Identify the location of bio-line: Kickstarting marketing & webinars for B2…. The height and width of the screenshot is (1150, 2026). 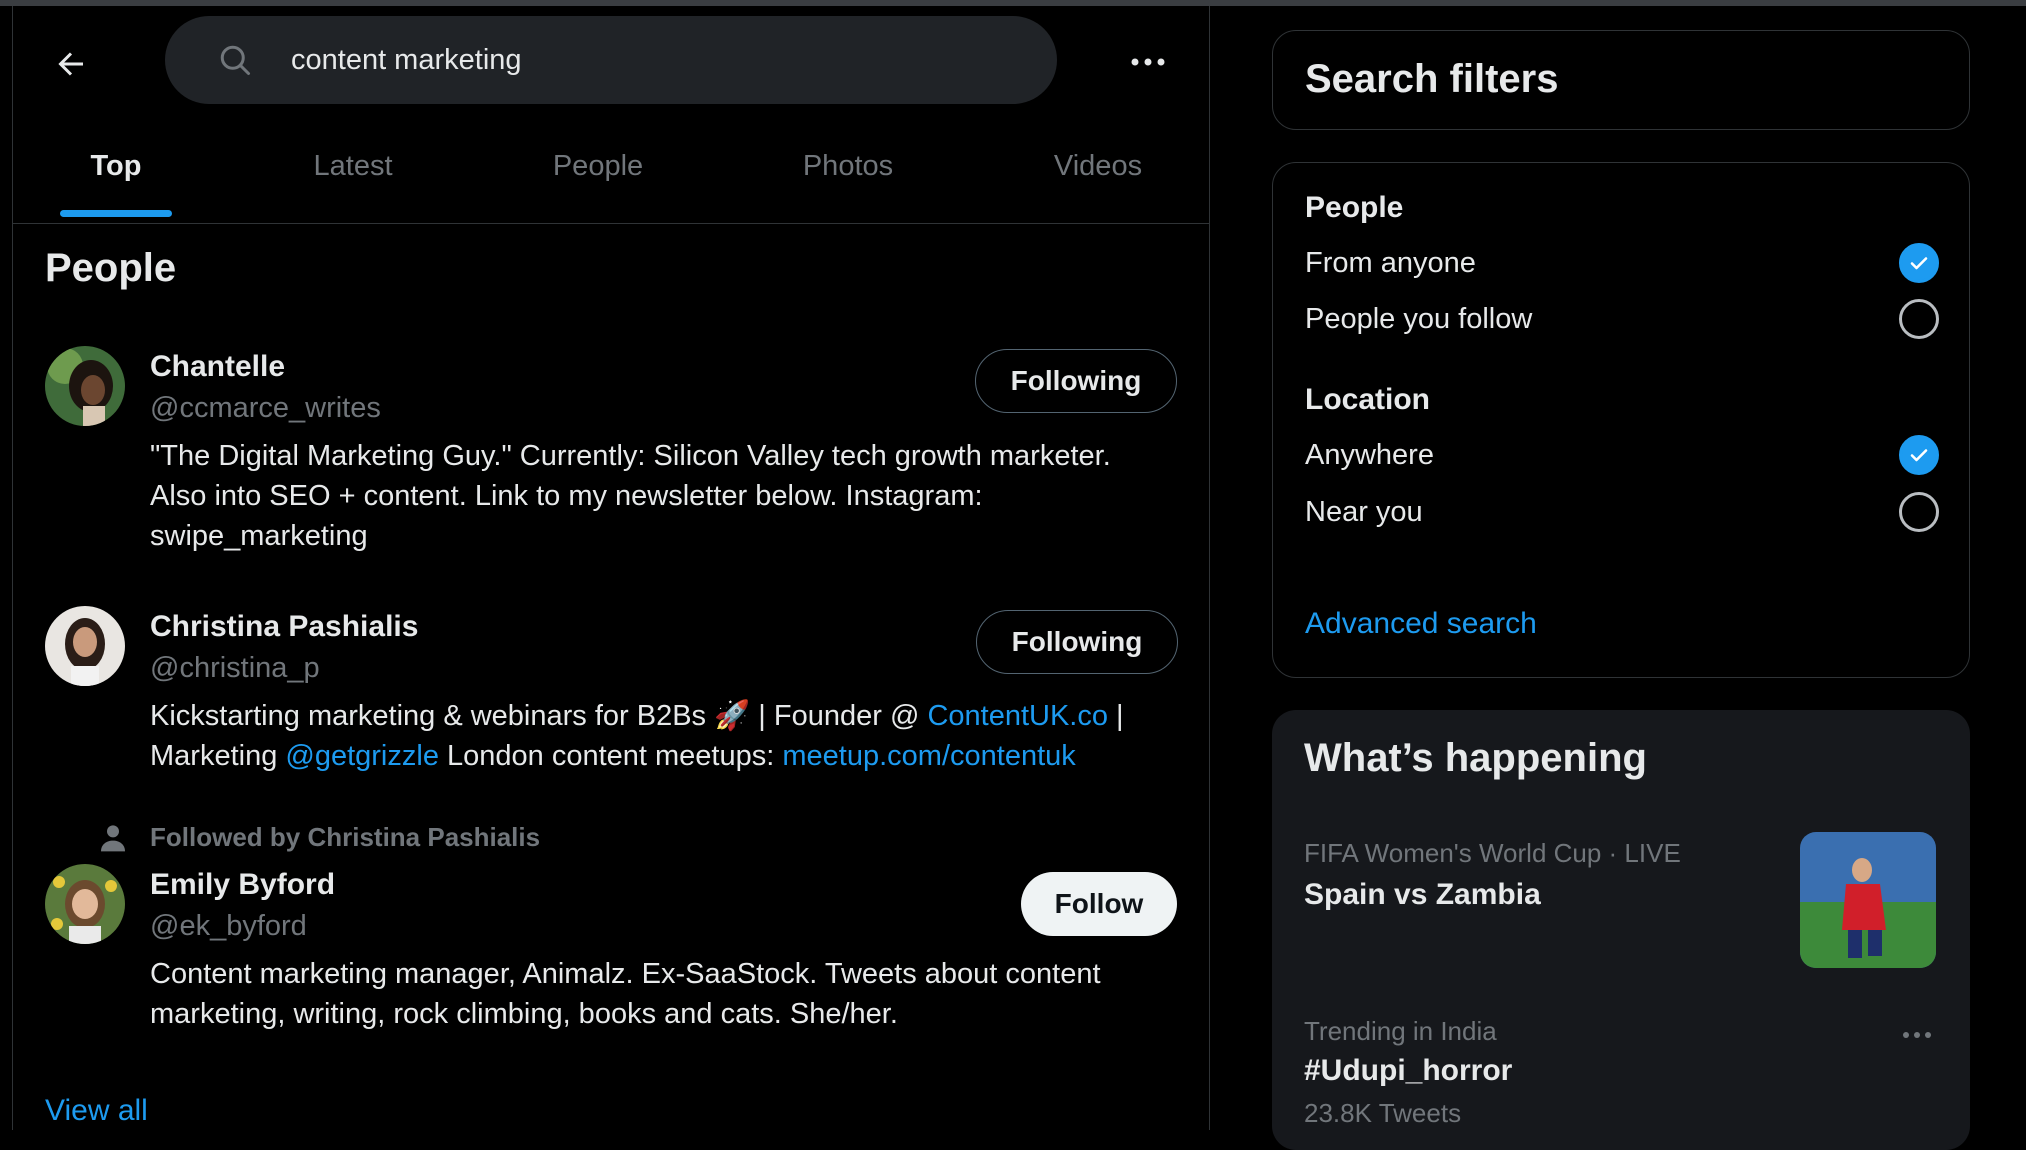
(670, 716).